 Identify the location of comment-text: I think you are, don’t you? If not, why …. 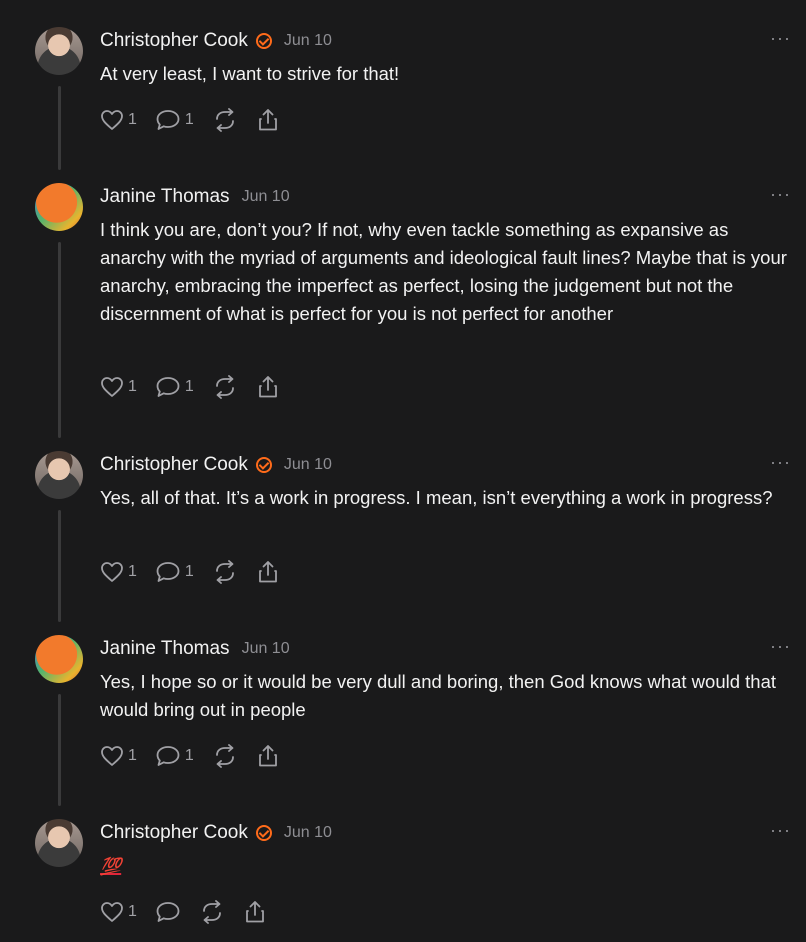
(443, 271).